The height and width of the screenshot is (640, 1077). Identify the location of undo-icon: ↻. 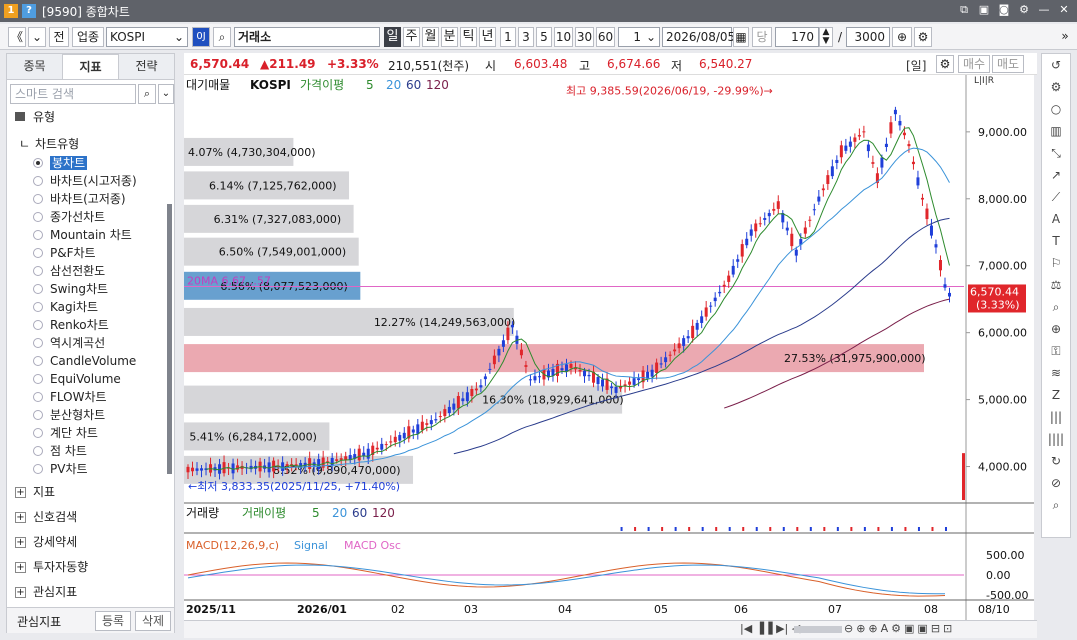
(1056, 461).